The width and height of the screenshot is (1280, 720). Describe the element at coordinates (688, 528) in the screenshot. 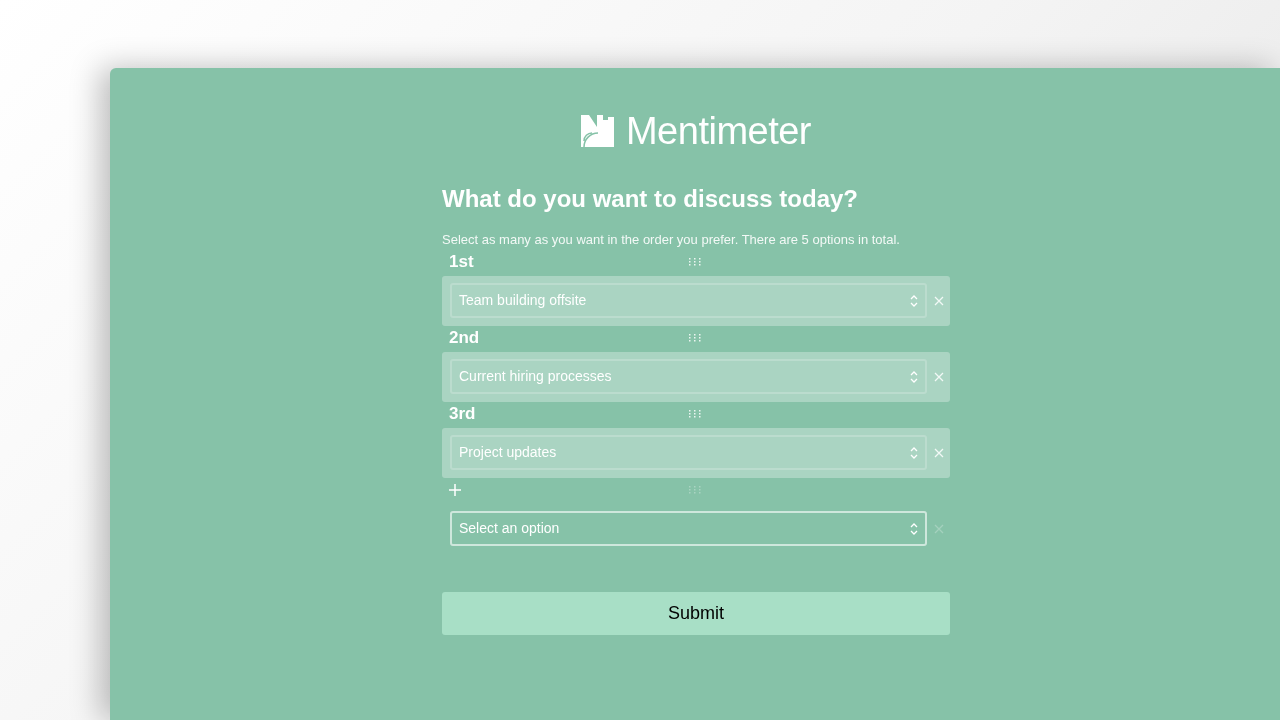

I see `select-field: Select an option` at that location.